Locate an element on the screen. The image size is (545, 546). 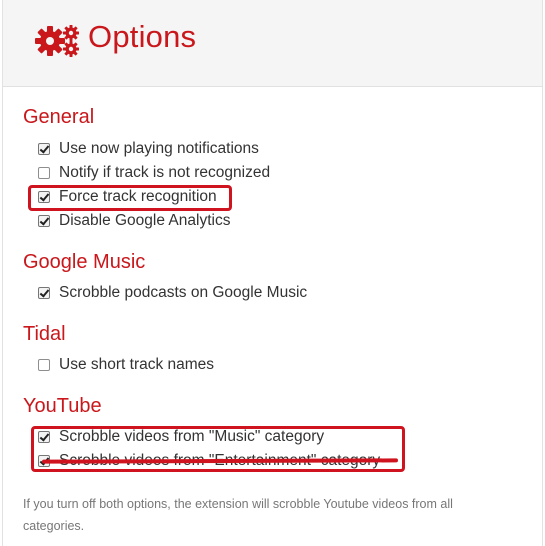
option-label: Force track recognition is located at coordinates (138, 196).